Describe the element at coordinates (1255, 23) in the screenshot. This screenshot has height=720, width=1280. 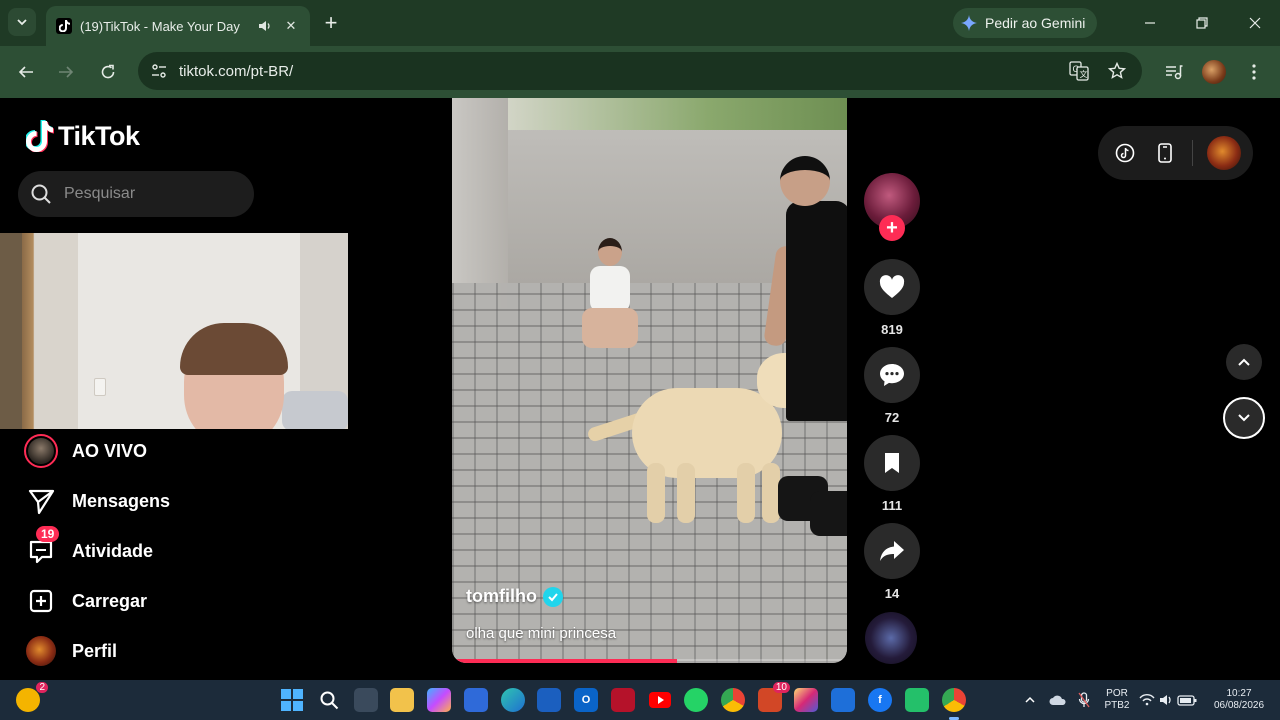
I see `close-window-button` at that location.